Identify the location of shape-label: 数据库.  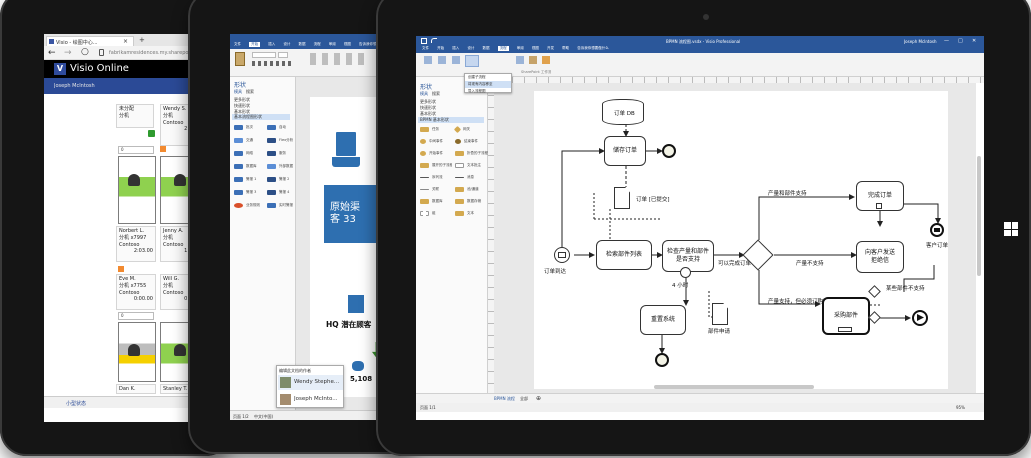
(251, 166).